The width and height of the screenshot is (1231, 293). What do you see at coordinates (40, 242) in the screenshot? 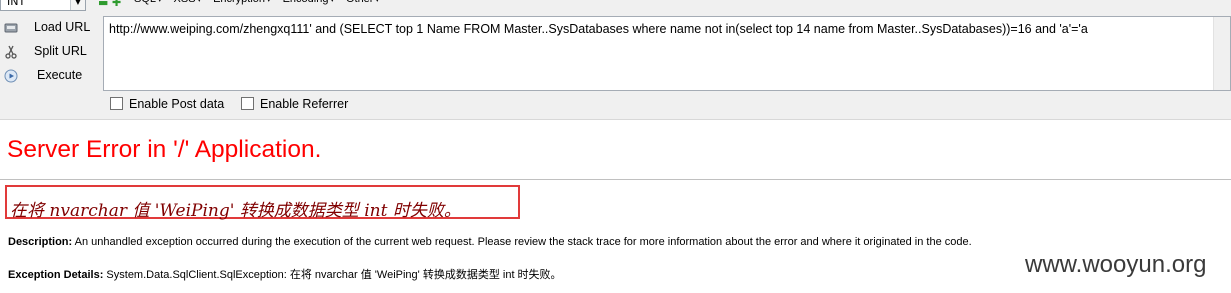
I see `description-label: Description:` at bounding box center [40, 242].